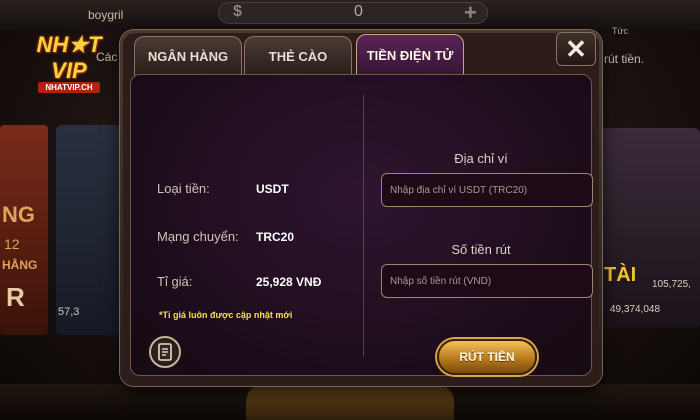 Image resolution: width=700 pixels, height=420 pixels. What do you see at coordinates (183, 188) in the screenshot?
I see `currency-label: Loại tiền:` at bounding box center [183, 188].